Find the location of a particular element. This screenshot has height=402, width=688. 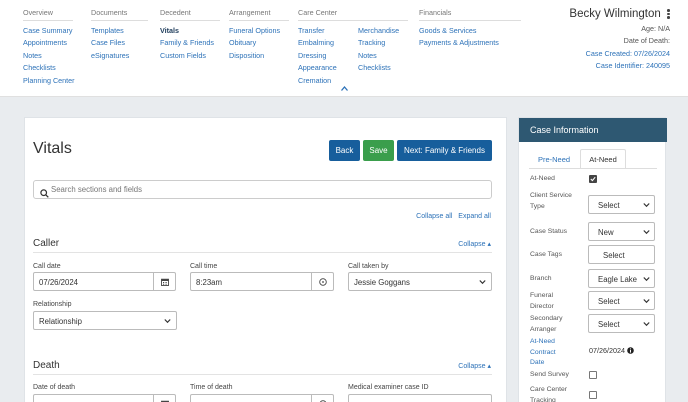

relationship-select: Relationship is located at coordinates (105, 320).